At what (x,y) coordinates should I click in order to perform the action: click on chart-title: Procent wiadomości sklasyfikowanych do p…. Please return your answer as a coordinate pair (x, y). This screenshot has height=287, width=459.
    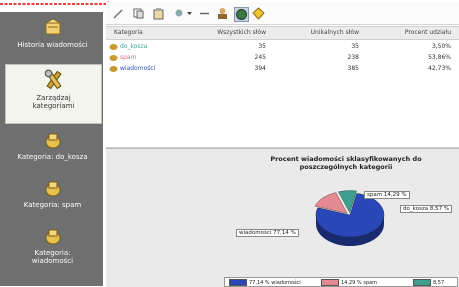
    Looking at the image, I should click on (346, 163).